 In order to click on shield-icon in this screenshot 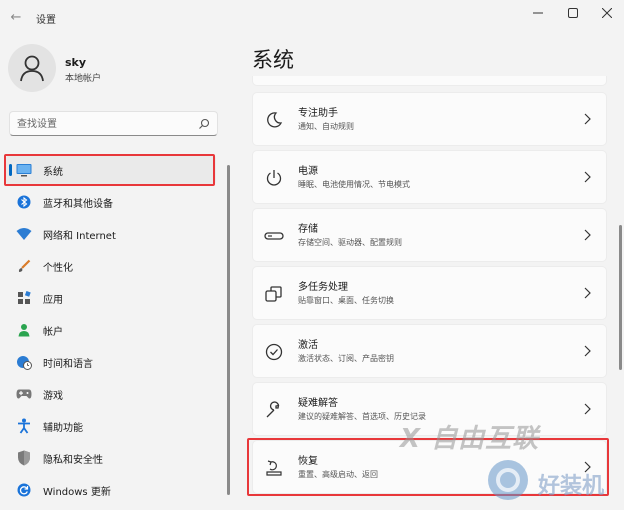, I will do `click(24, 458)`.